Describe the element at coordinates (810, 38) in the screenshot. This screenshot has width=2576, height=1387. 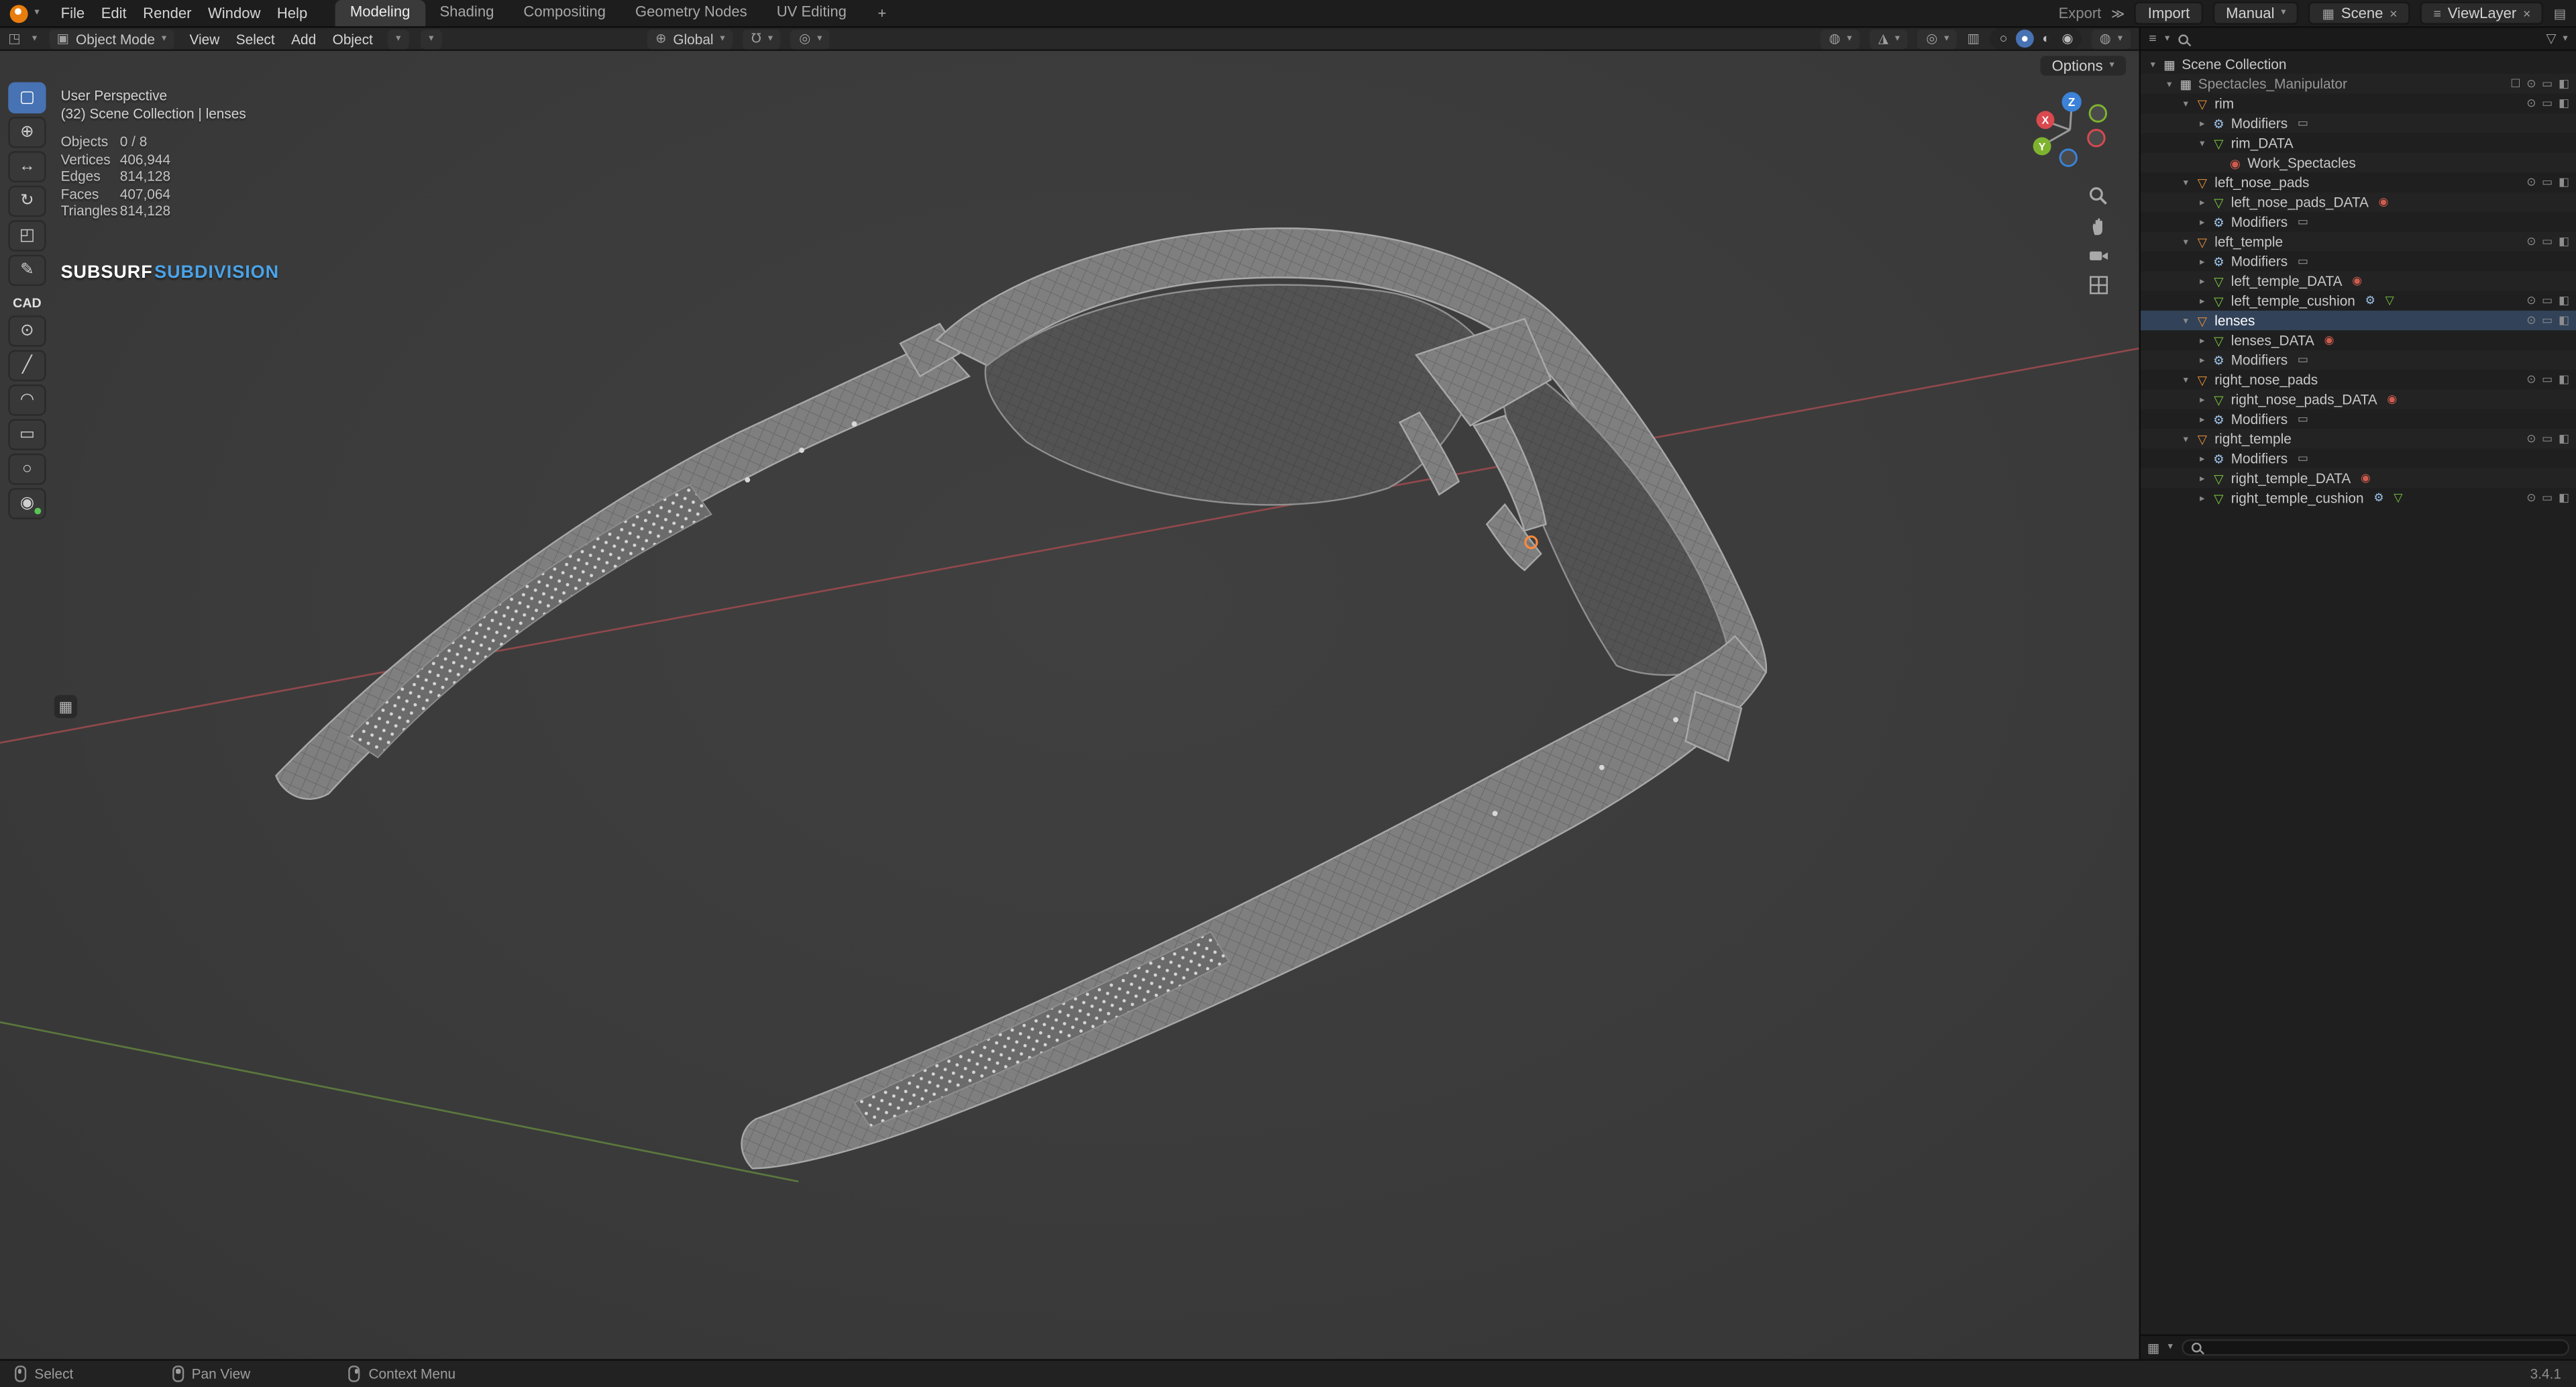
I see `proportional-edit-dropdown: ◎ ▾` at that location.